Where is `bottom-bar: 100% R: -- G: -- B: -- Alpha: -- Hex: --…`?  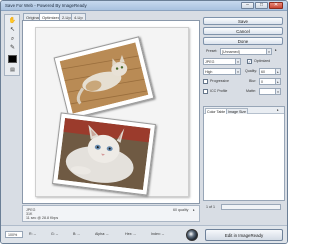 bottom-bar: 100% R: -- G: -- B: -- Alpha: -- Hex: --… is located at coordinates (144, 234).